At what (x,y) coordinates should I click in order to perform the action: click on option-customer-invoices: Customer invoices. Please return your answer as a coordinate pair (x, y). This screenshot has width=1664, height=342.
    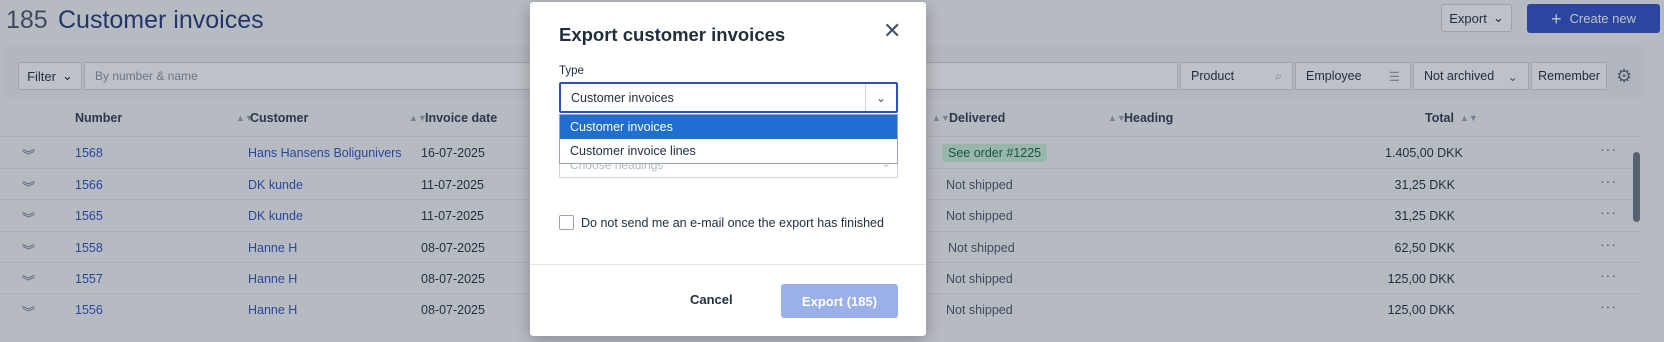
    Looking at the image, I should click on (728, 127).